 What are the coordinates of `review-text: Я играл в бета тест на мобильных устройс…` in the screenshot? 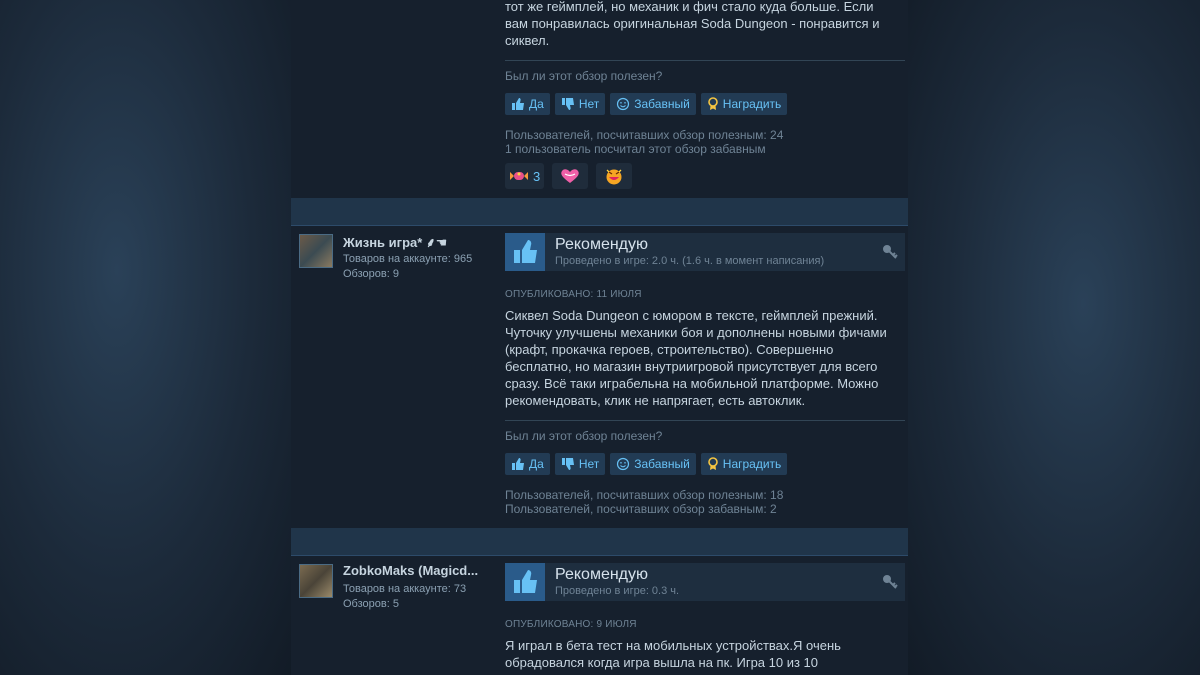 It's located at (673, 654).